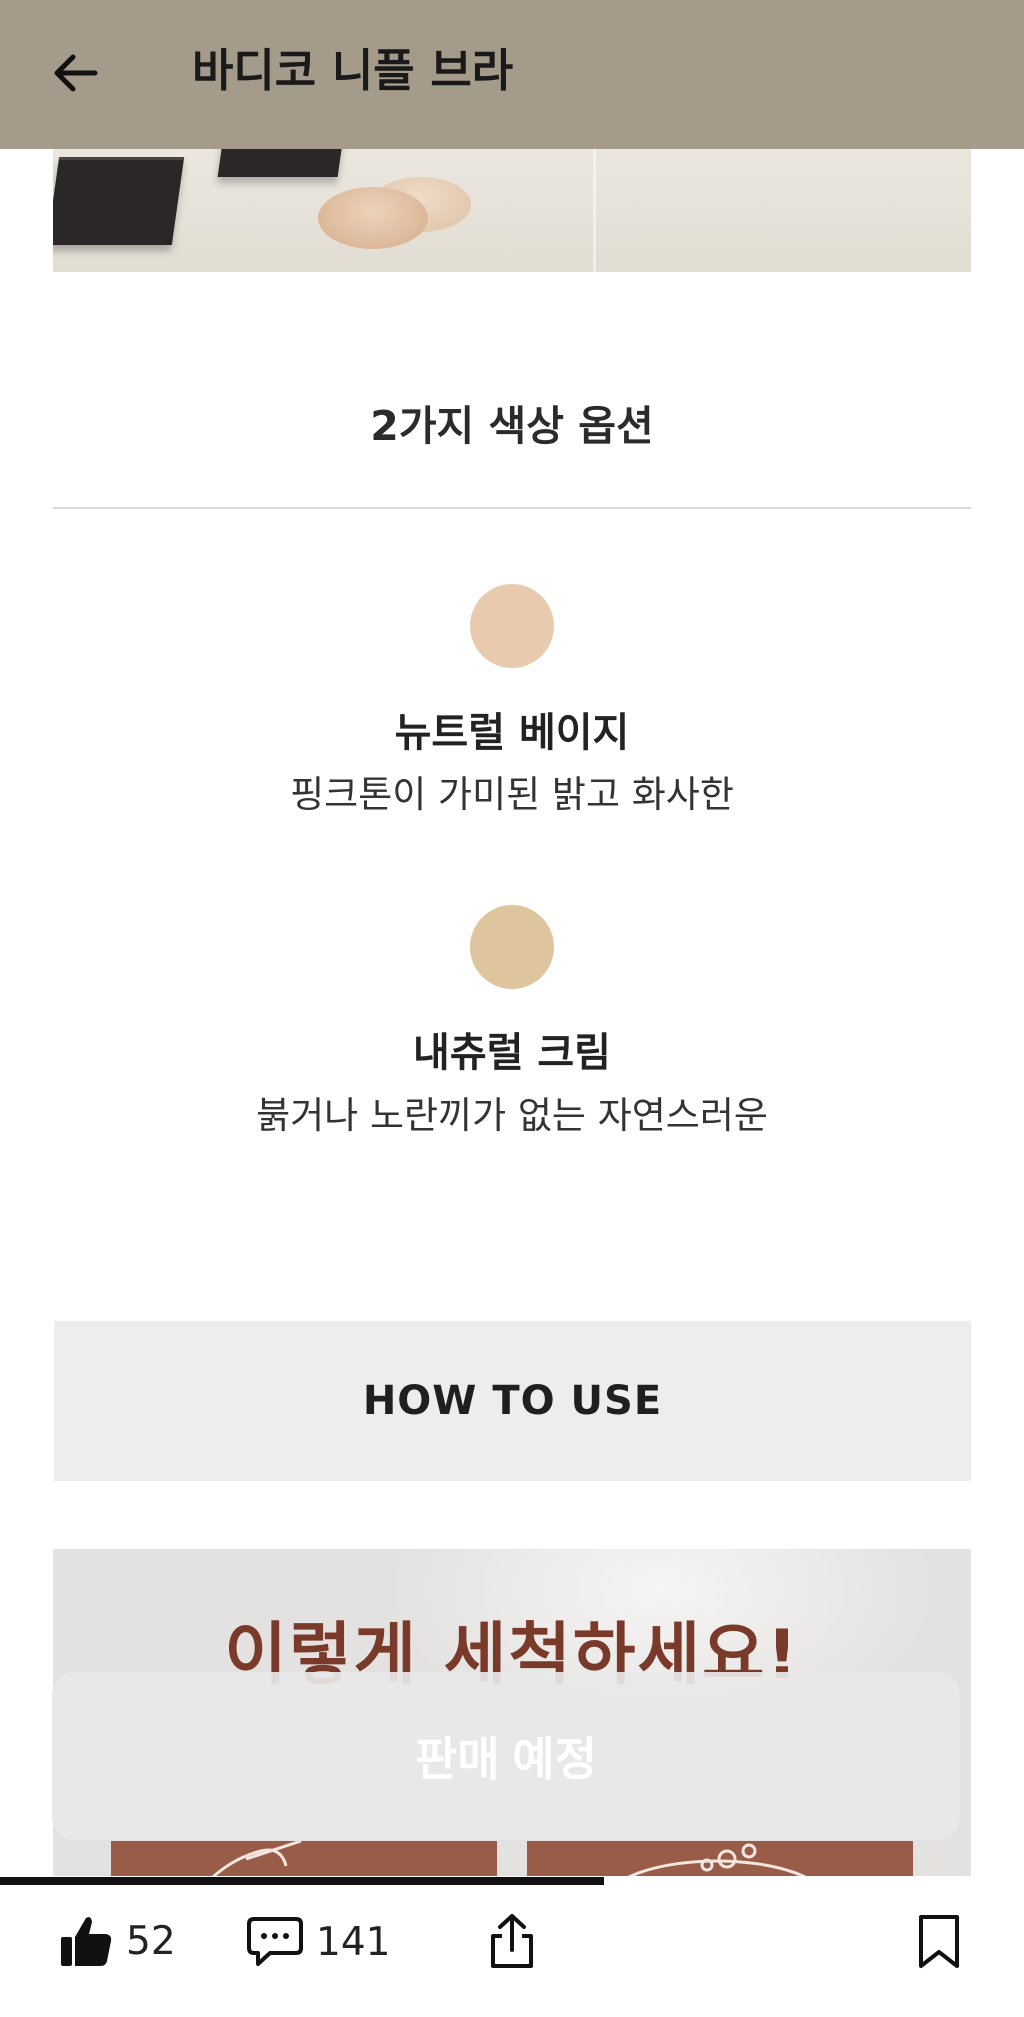  What do you see at coordinates (255, 1860) in the screenshot?
I see `brush-icon` at bounding box center [255, 1860].